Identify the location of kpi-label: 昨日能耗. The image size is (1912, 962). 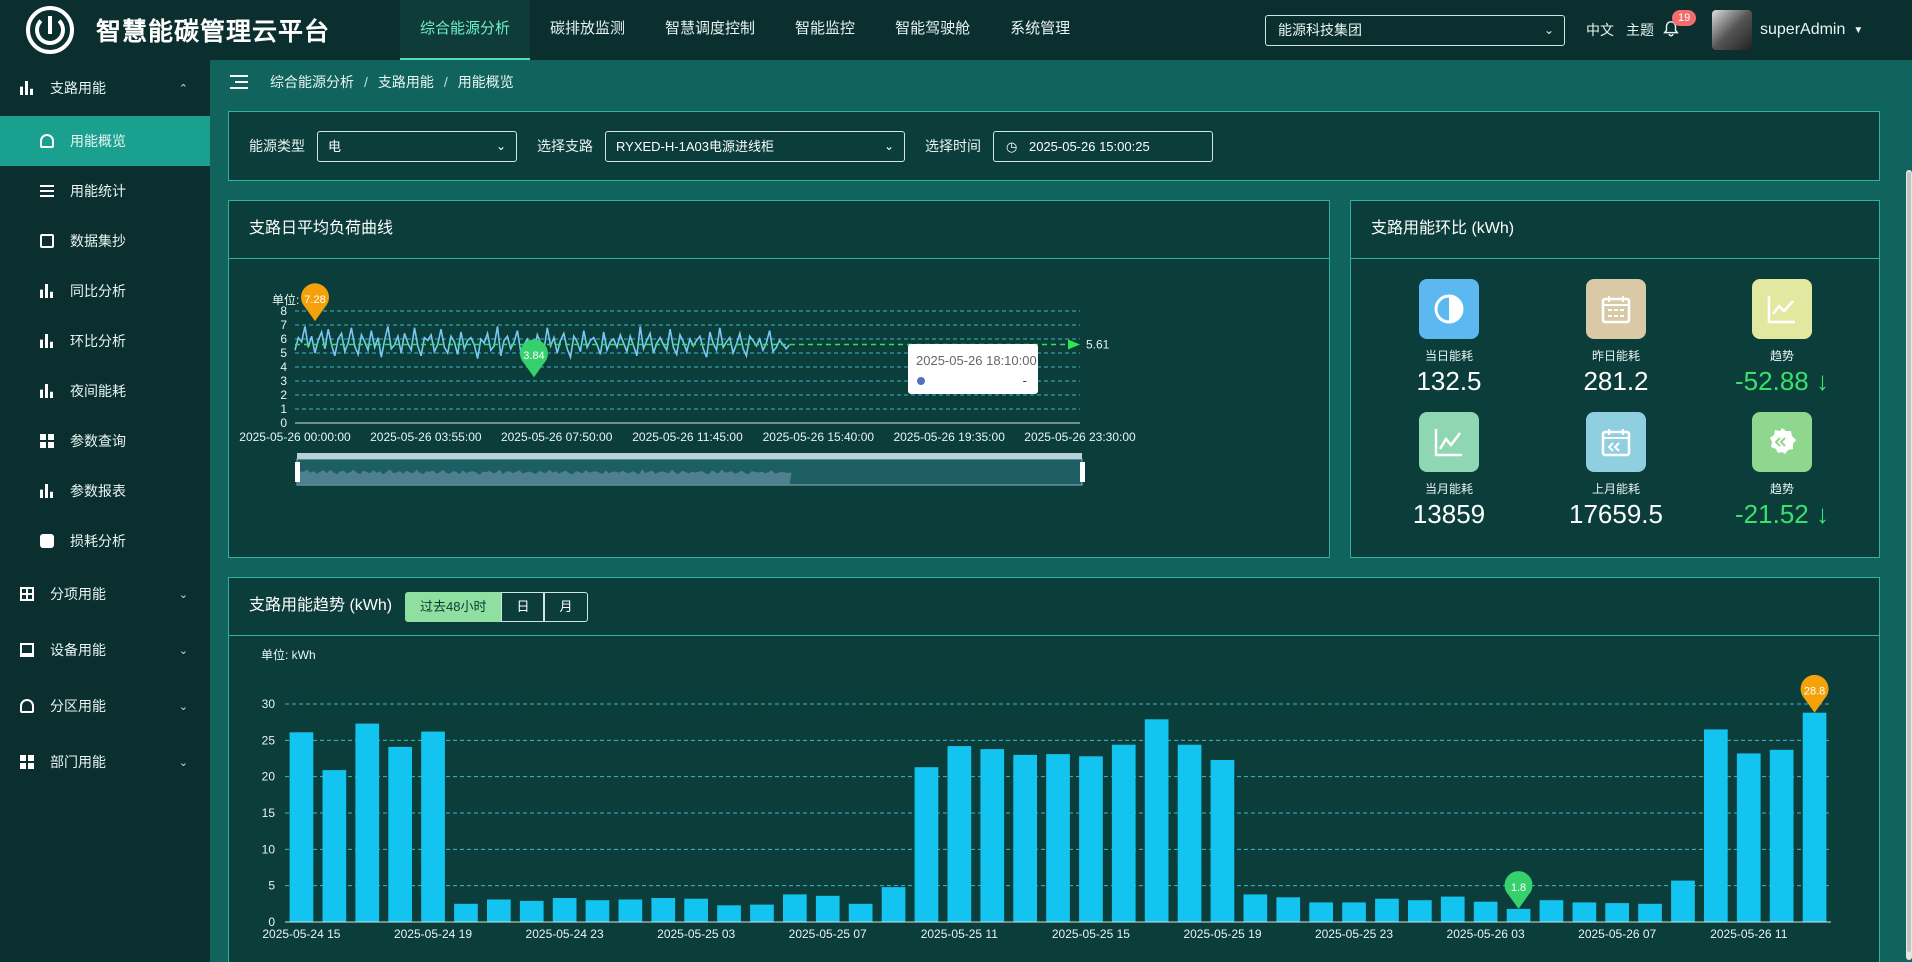
(1615, 356).